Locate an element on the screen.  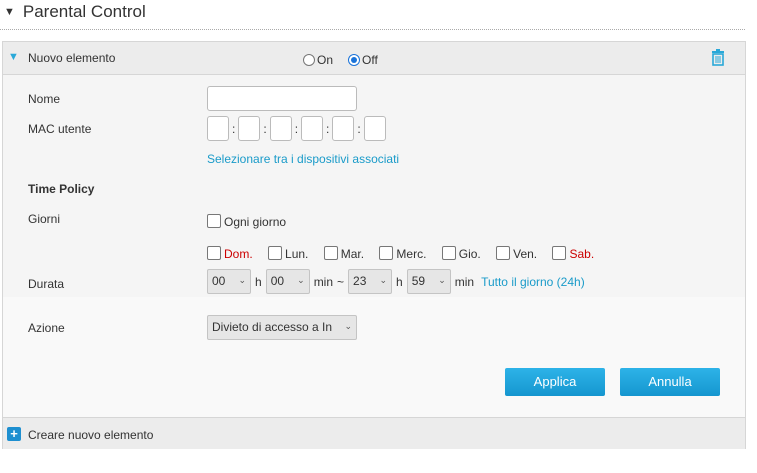
day-checkbox-mon: Lun. is located at coordinates (288, 253).